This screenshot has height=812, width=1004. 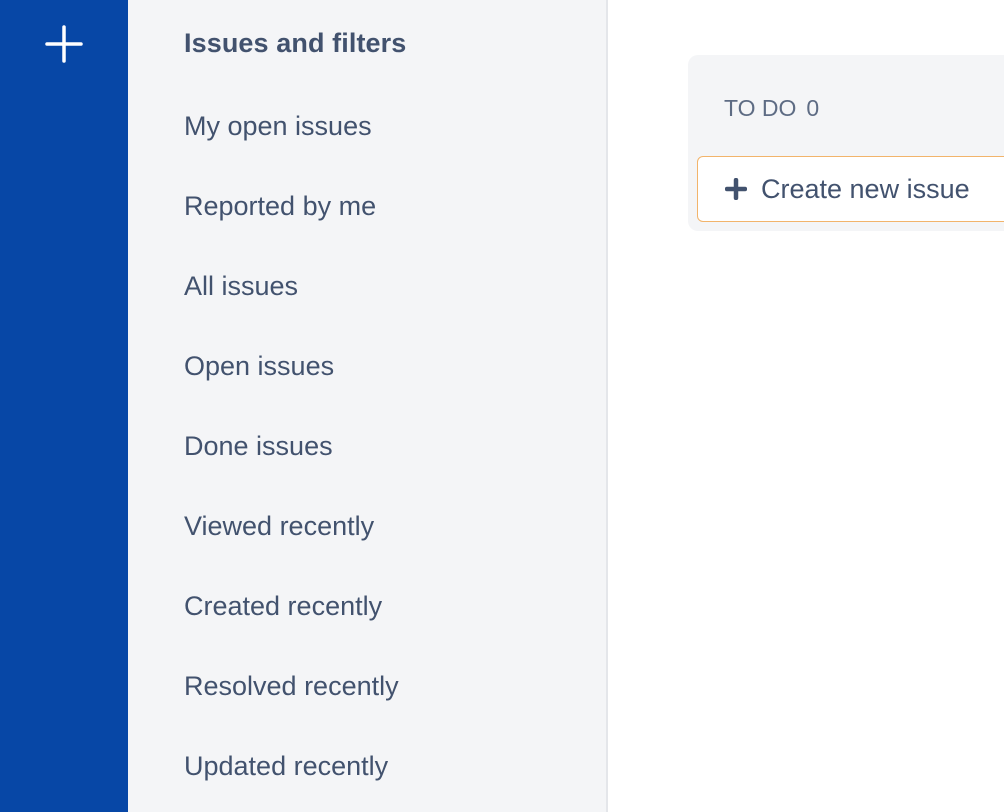 What do you see at coordinates (286, 766) in the screenshot?
I see `sidebar-item-updated-recently: Updated recently` at bounding box center [286, 766].